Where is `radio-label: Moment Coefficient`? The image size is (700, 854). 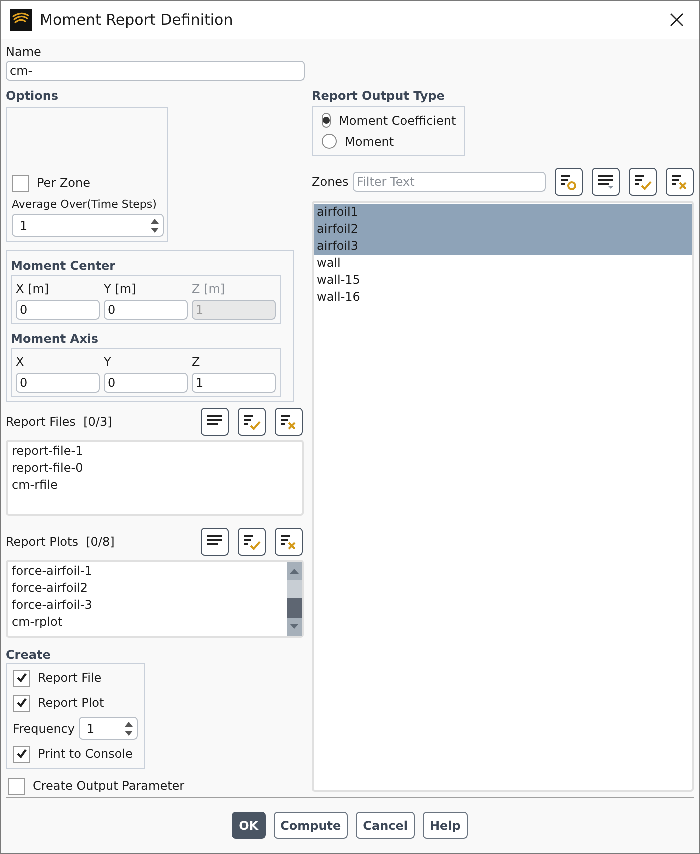
radio-label: Moment Coefficient is located at coordinates (397, 121).